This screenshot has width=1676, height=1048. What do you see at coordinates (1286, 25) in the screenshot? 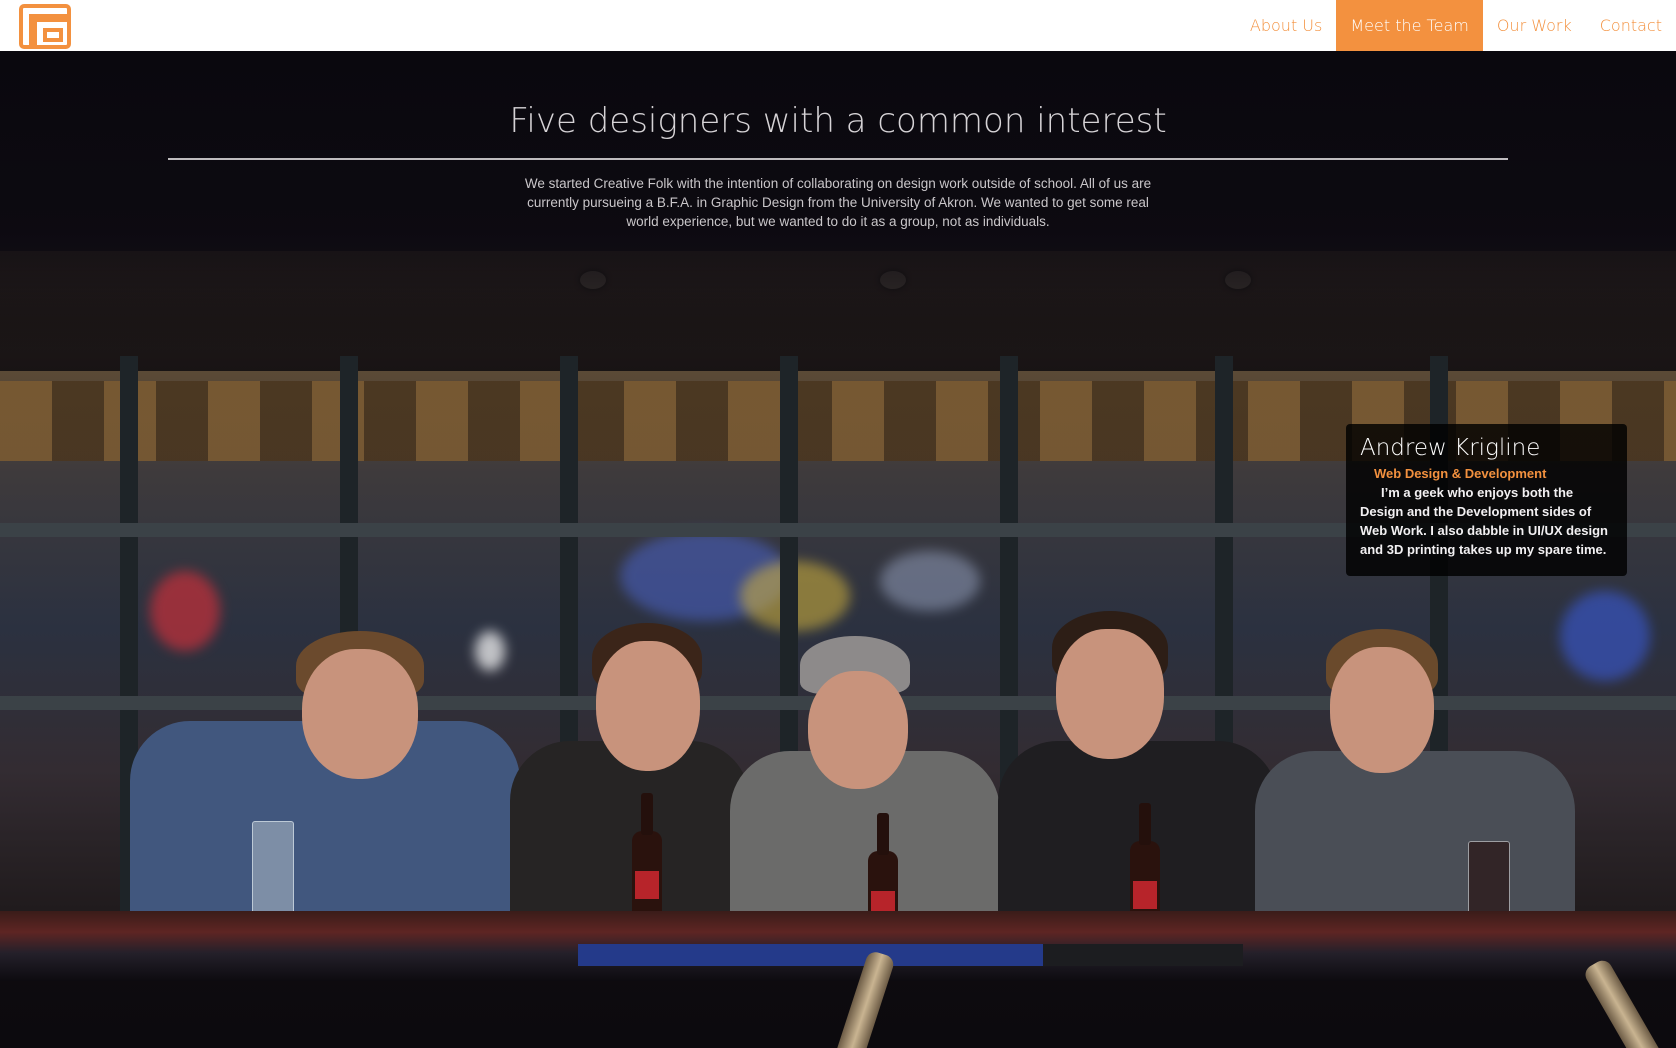
I see `nav-about-us: About Us` at bounding box center [1286, 25].